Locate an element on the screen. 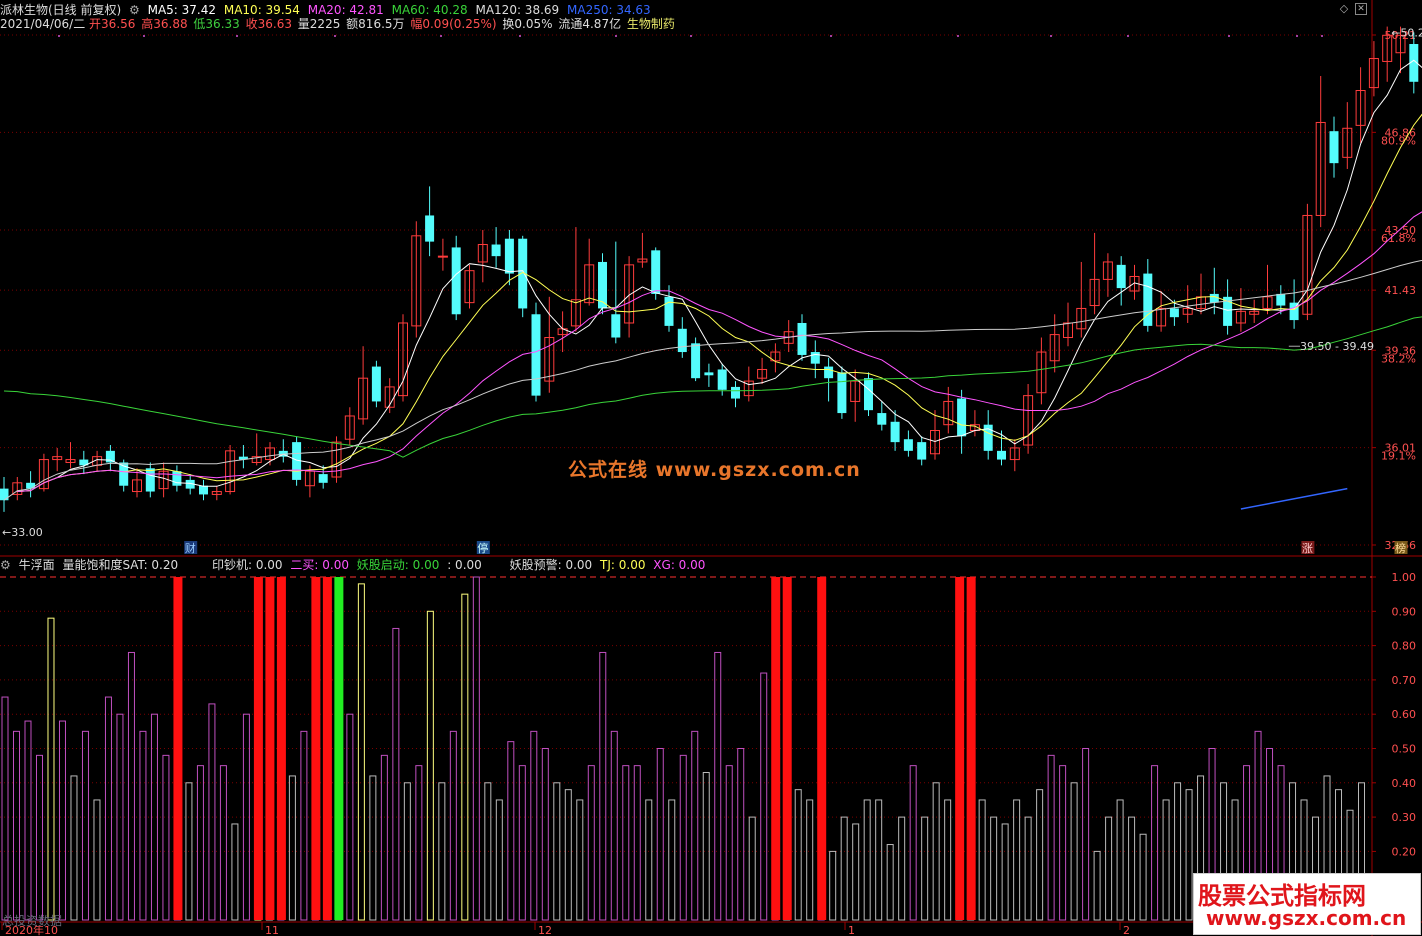 This screenshot has height=936, width=1422. ma250-line is located at coordinates (1294, 498).